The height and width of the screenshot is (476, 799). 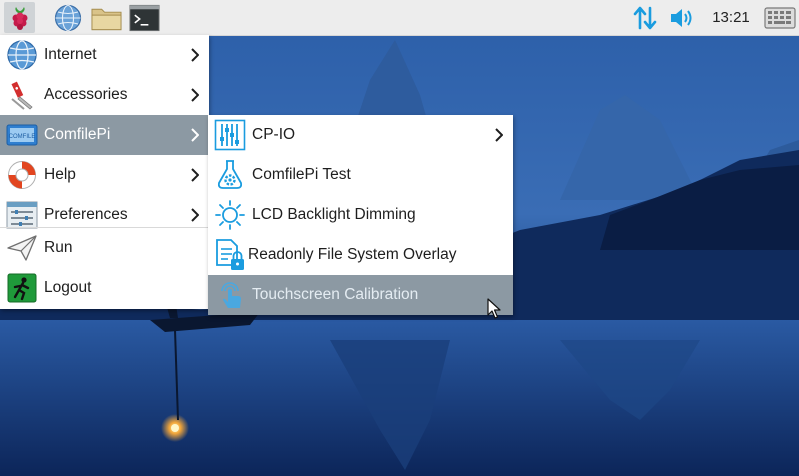 What do you see at coordinates (86, 214) in the screenshot?
I see `menu-item-label: Preferences` at bounding box center [86, 214].